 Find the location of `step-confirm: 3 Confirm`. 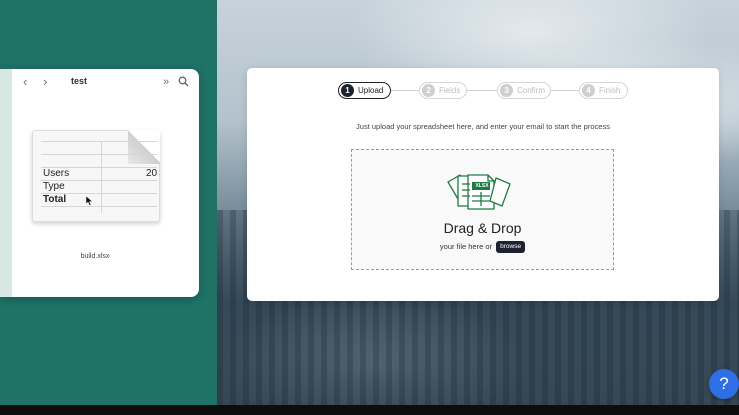

step-confirm: 3 Confirm is located at coordinates (524, 90).